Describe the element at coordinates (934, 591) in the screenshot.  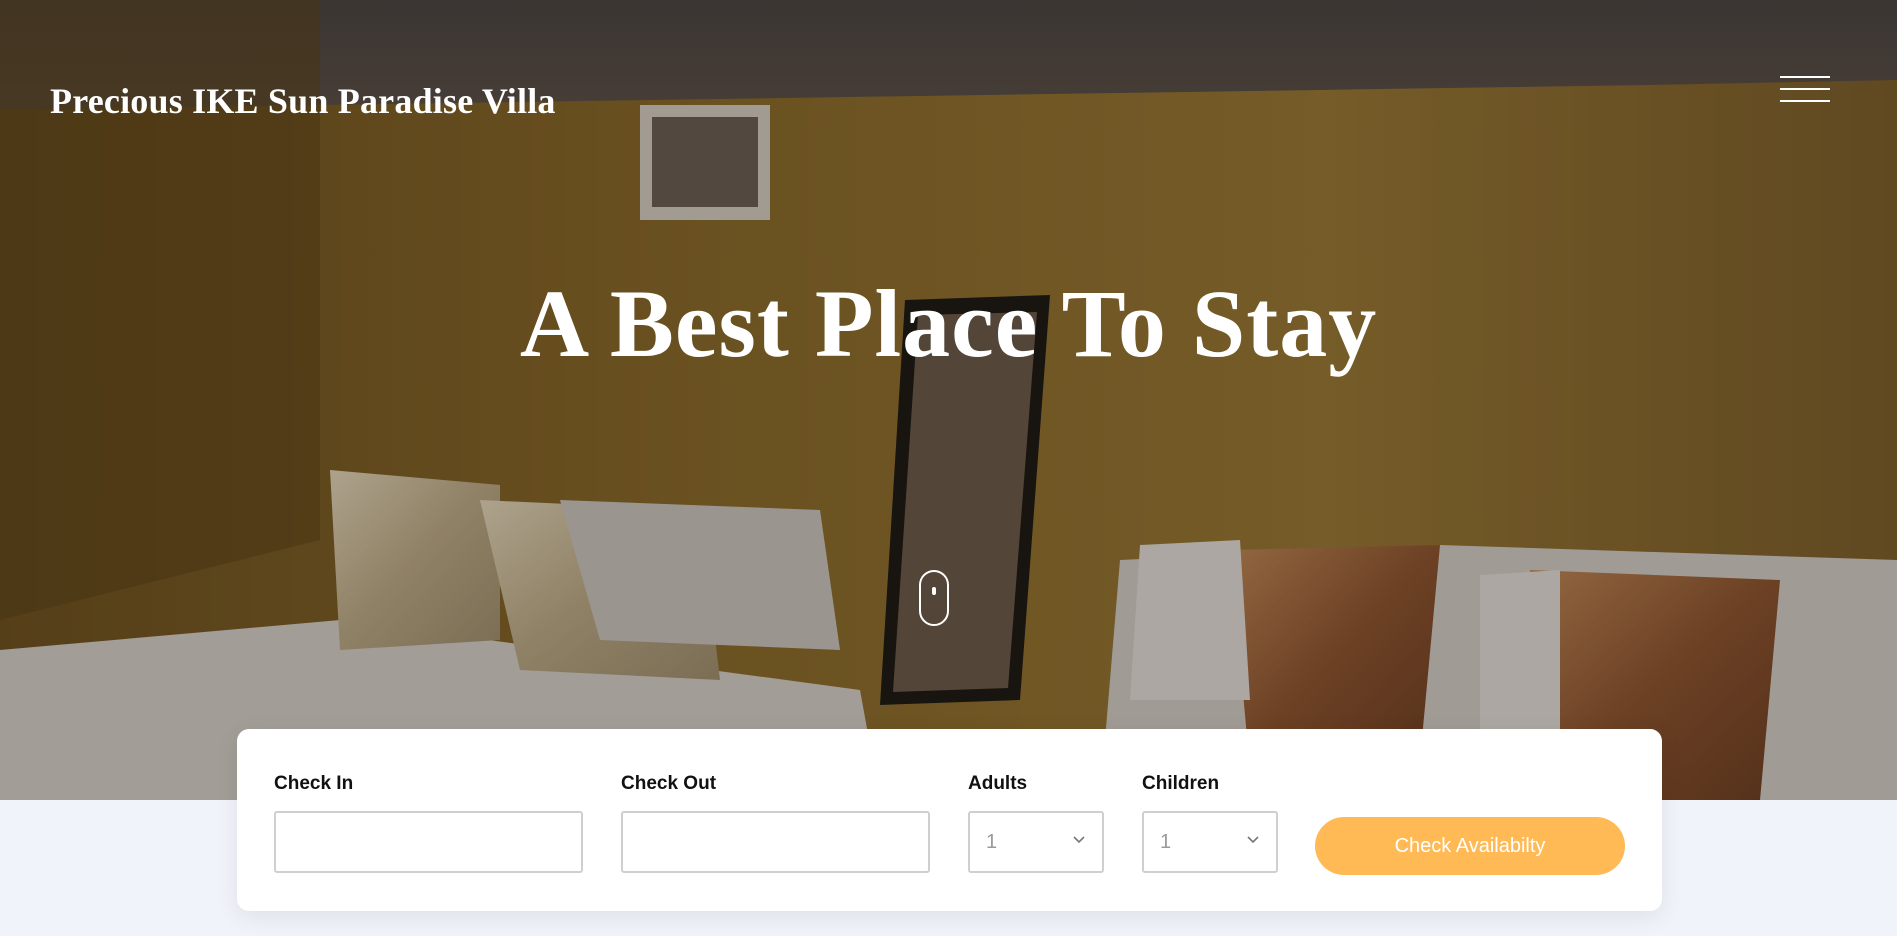
I see `mouse-wheel` at that location.